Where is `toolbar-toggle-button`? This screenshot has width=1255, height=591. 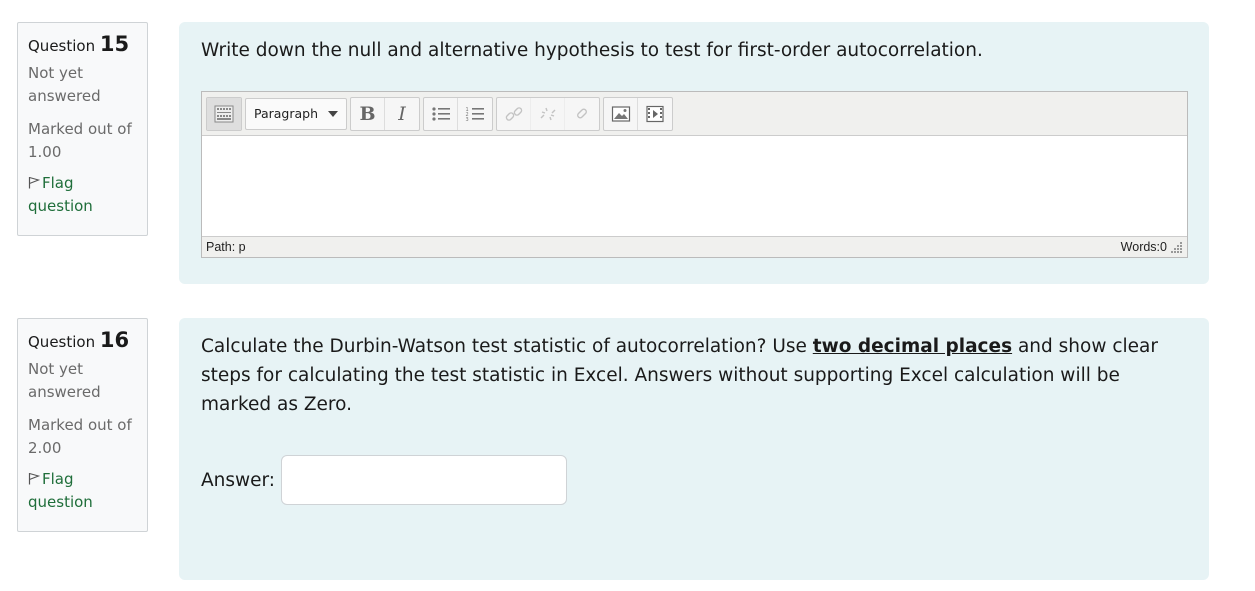
toolbar-toggle-button is located at coordinates (224, 113).